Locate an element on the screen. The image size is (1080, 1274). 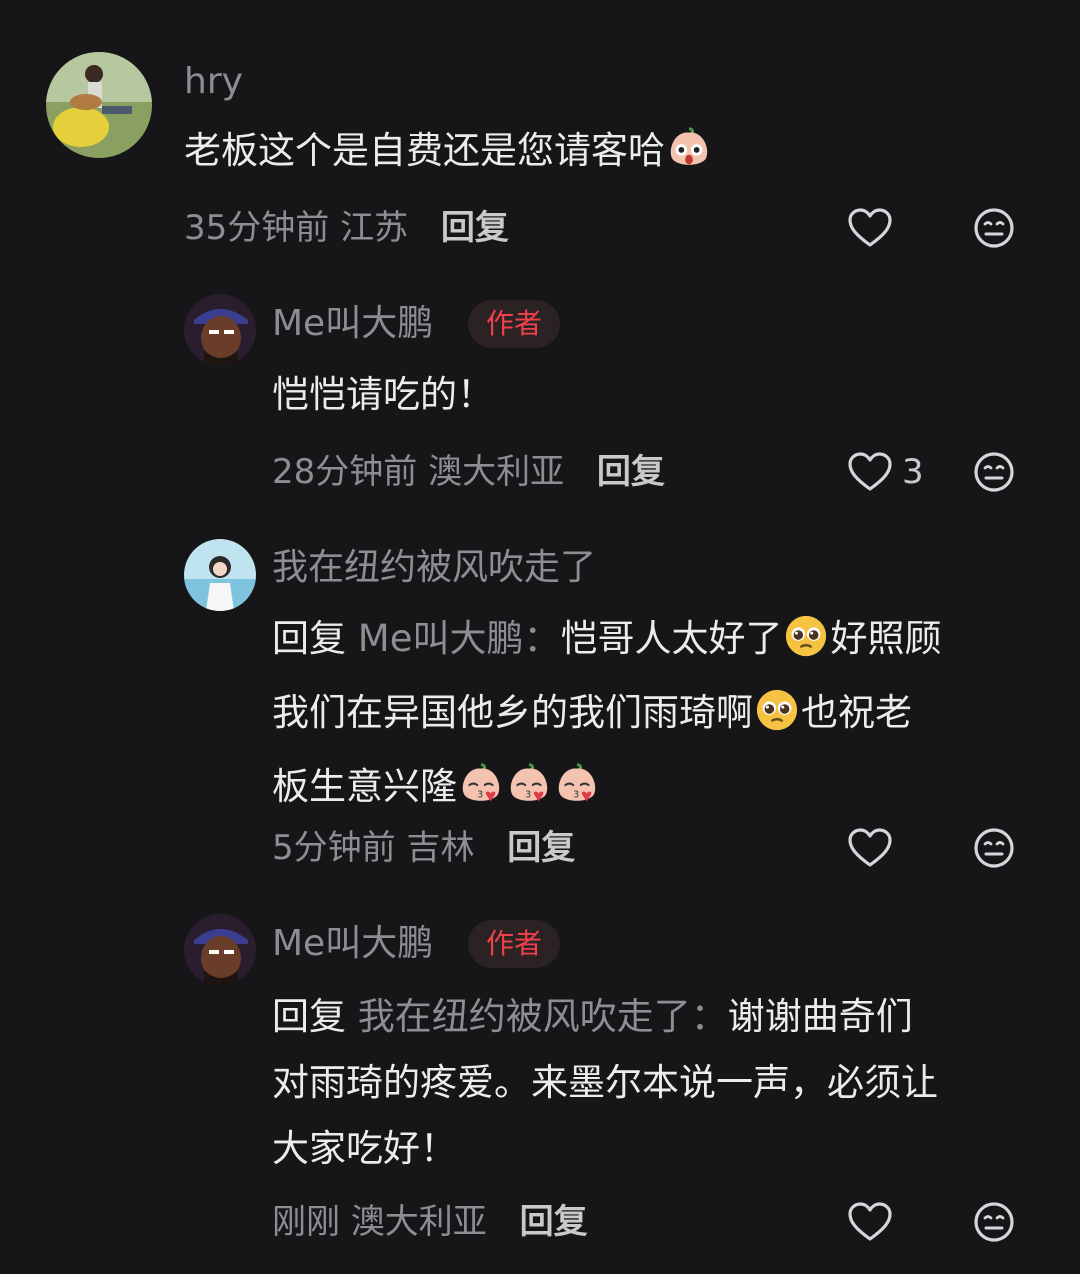
comment-text: 恺恺请吃的！ is located at coordinates (383, 394).